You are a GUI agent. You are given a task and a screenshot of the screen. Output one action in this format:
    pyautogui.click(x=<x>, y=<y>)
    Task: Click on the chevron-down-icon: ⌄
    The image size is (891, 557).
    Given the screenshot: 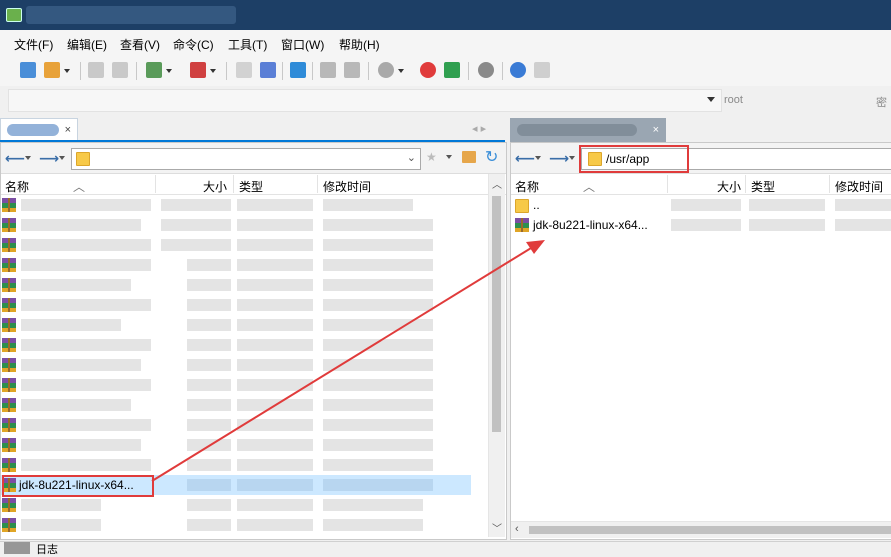 What is the action you would take?
    pyautogui.click(x=411, y=157)
    